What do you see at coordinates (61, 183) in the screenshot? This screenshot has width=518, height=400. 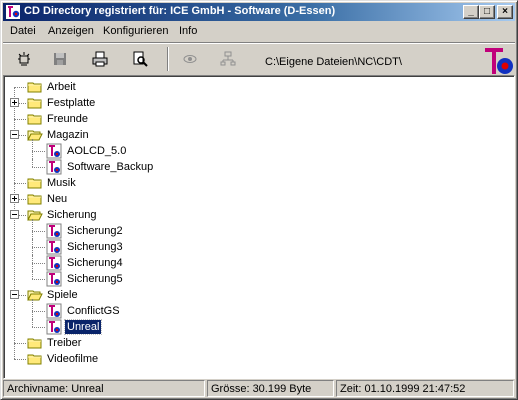 I see `tree-item-label: Musik` at bounding box center [61, 183].